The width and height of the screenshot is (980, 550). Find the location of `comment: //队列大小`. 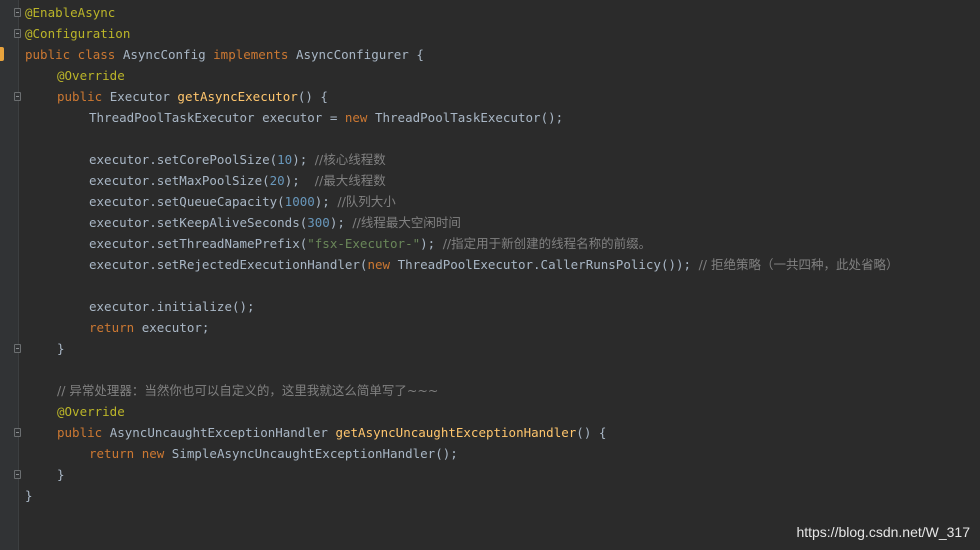

comment: //队列大小 is located at coordinates (366, 201).